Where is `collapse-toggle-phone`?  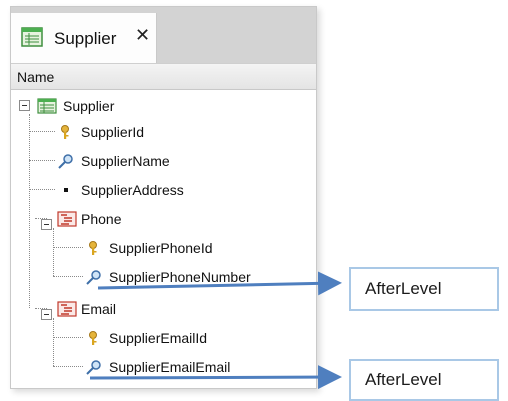
collapse-toggle-phone is located at coordinates (46, 224).